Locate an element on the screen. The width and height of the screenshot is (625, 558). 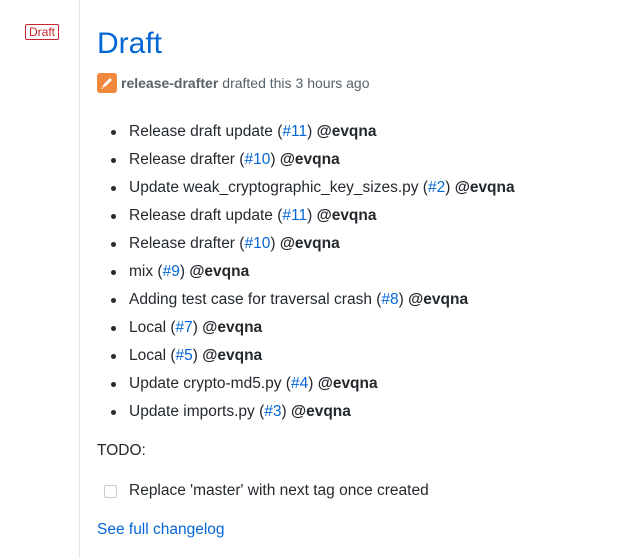
pr-link: #5 is located at coordinates (184, 355).